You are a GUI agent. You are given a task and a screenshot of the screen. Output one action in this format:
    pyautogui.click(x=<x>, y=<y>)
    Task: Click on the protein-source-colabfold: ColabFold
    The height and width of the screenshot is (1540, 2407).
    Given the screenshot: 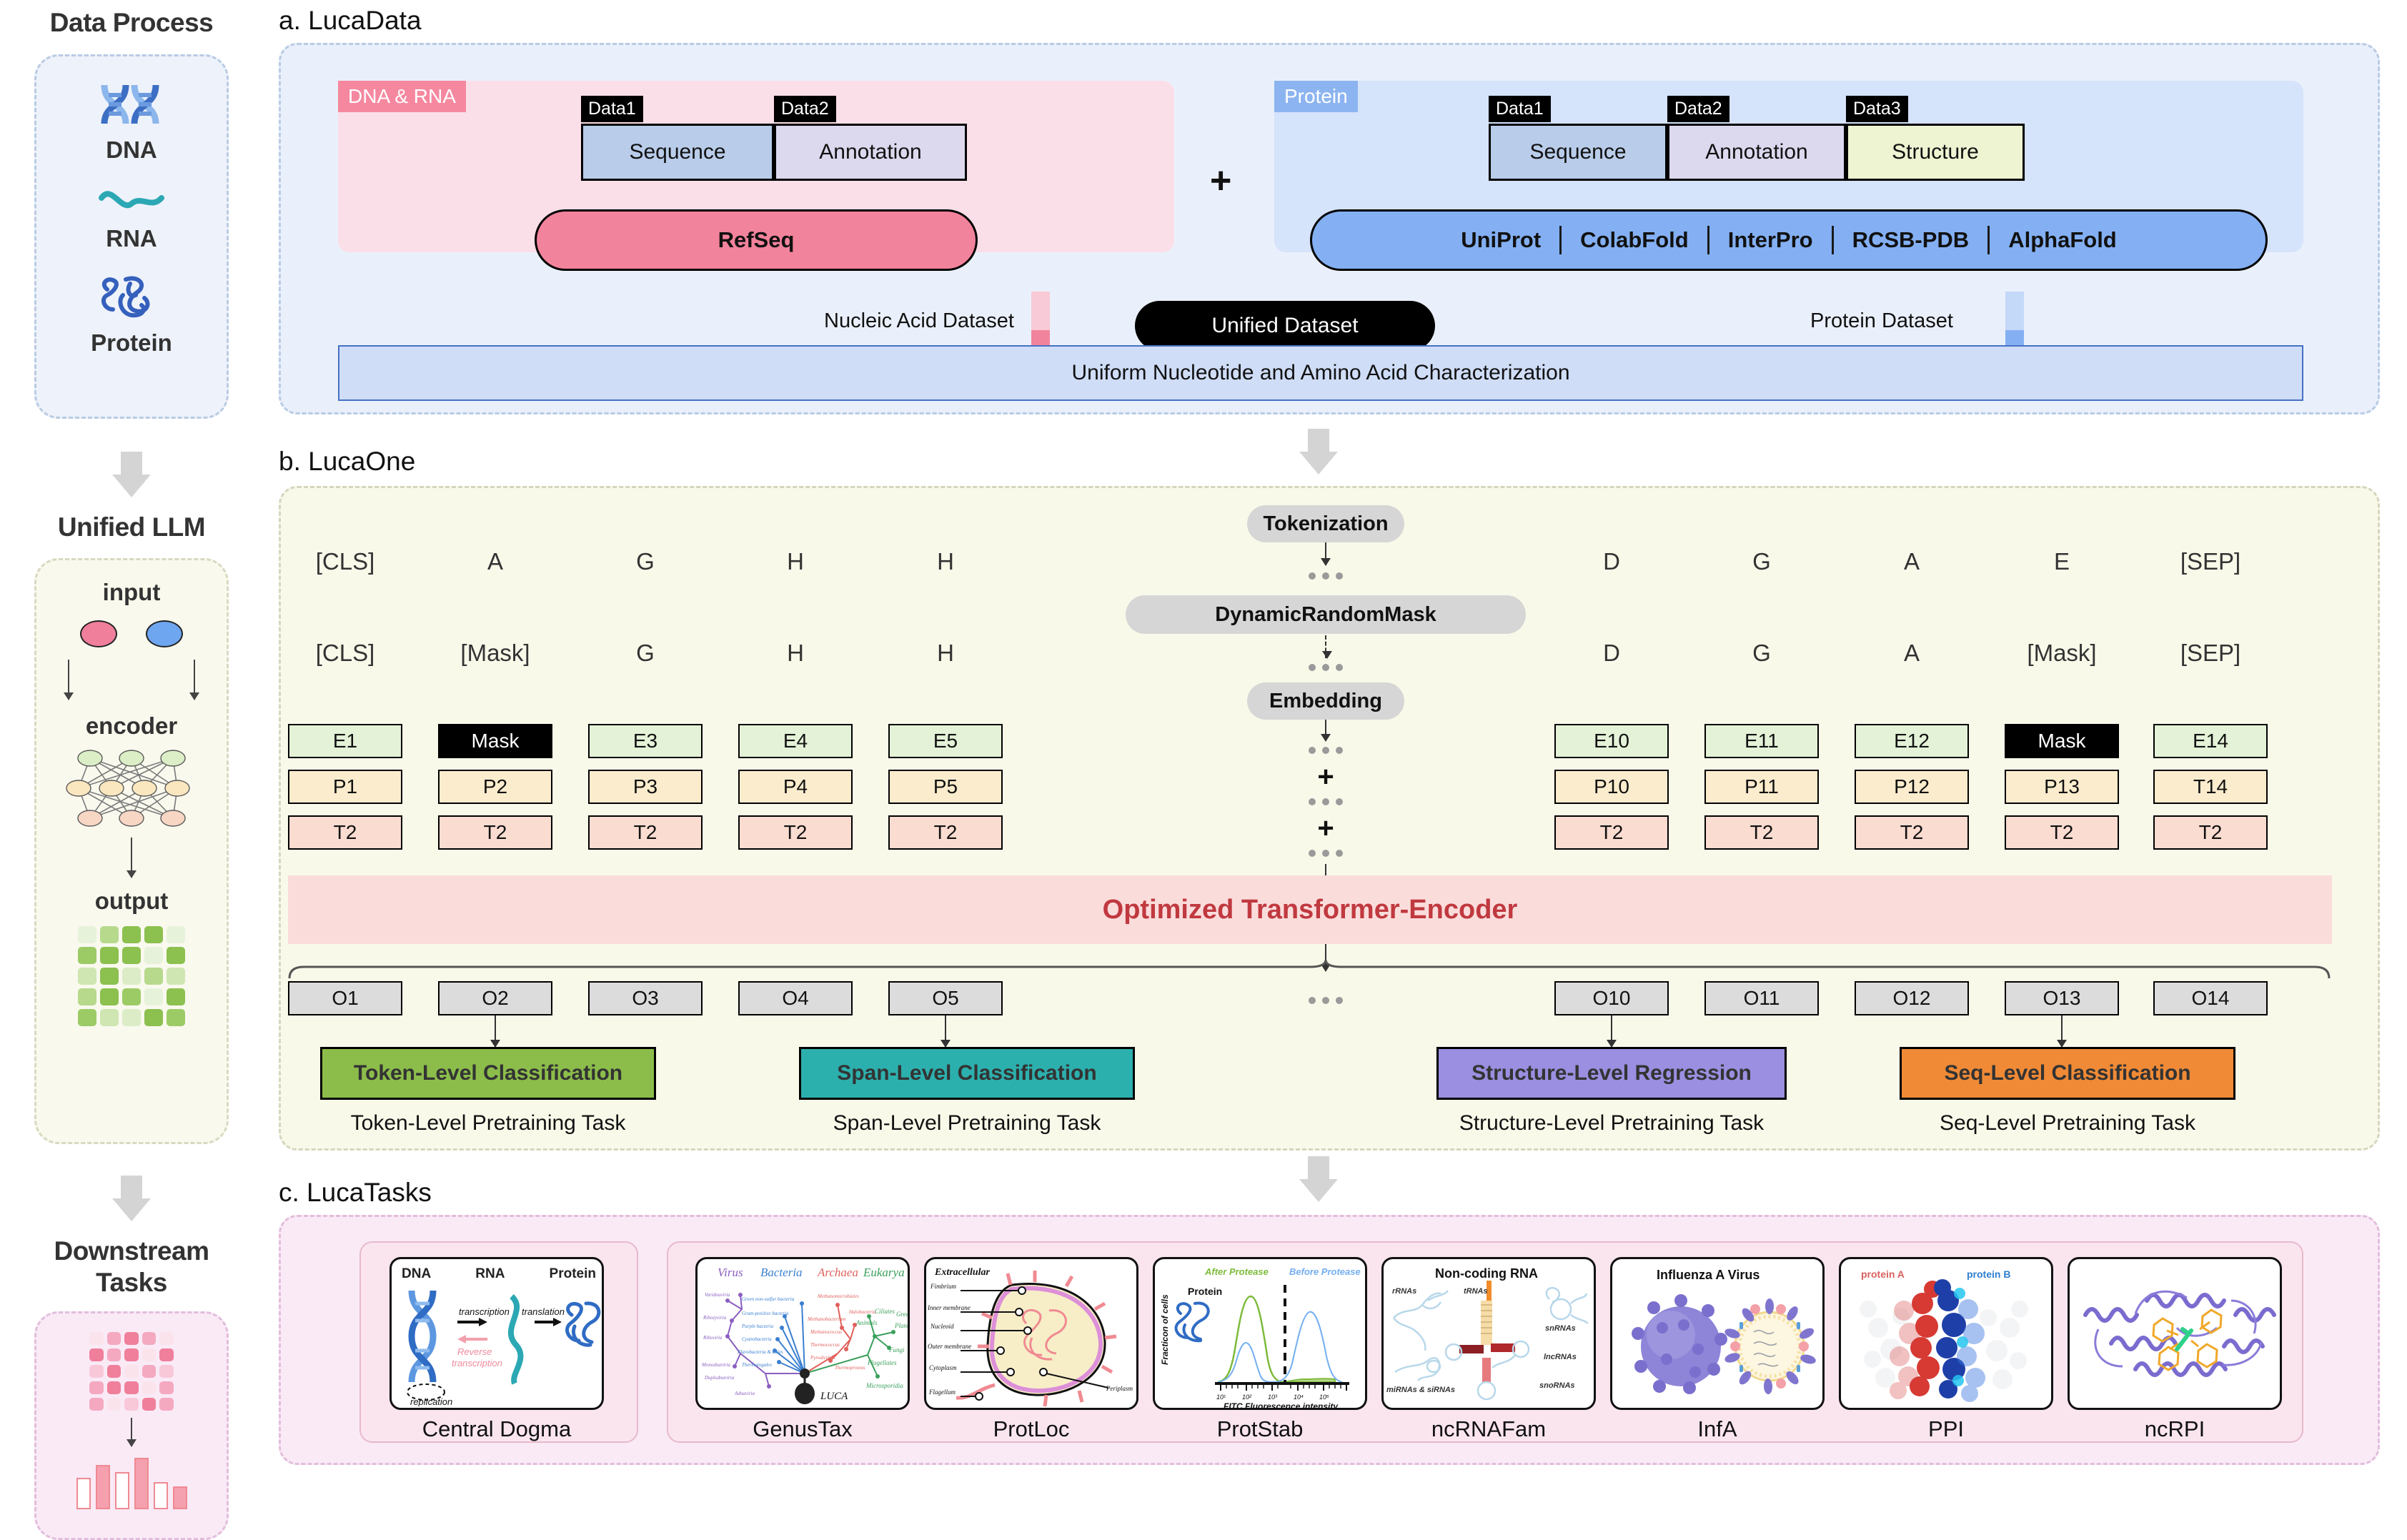 What is the action you would take?
    pyautogui.click(x=1634, y=240)
    